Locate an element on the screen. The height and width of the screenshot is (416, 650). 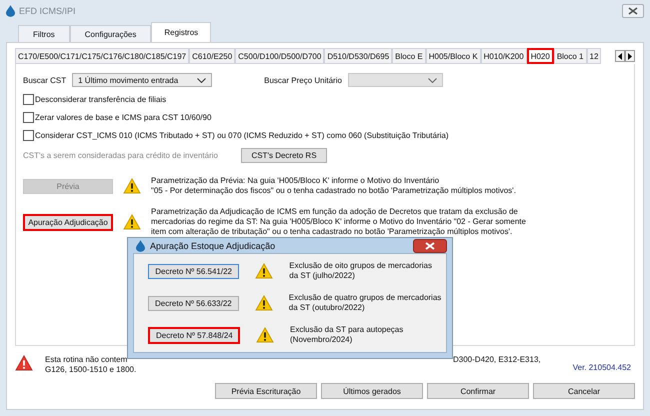
notice-text: G126, 1500-1510 e 1800. is located at coordinates (91, 370).